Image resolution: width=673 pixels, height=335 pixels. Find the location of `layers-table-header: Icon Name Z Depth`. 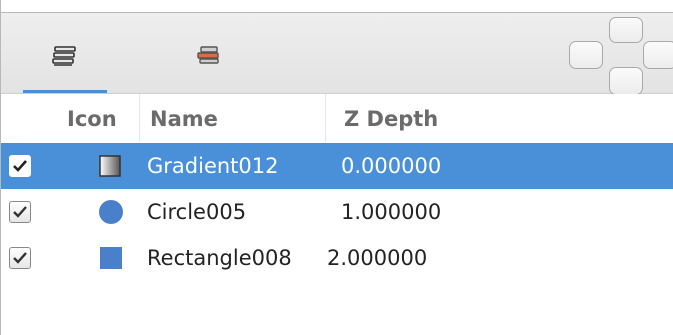

layers-table-header: Icon Name Z Depth is located at coordinates (337, 118).